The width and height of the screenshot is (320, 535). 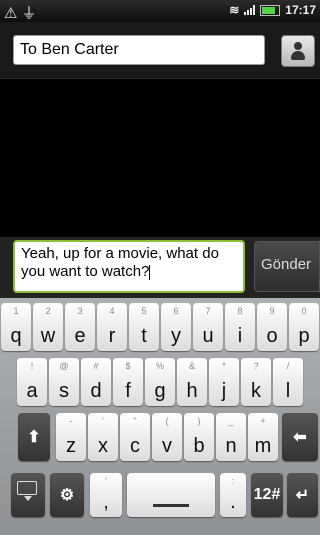 I want to click on key-label: b, so click(x=199, y=446).